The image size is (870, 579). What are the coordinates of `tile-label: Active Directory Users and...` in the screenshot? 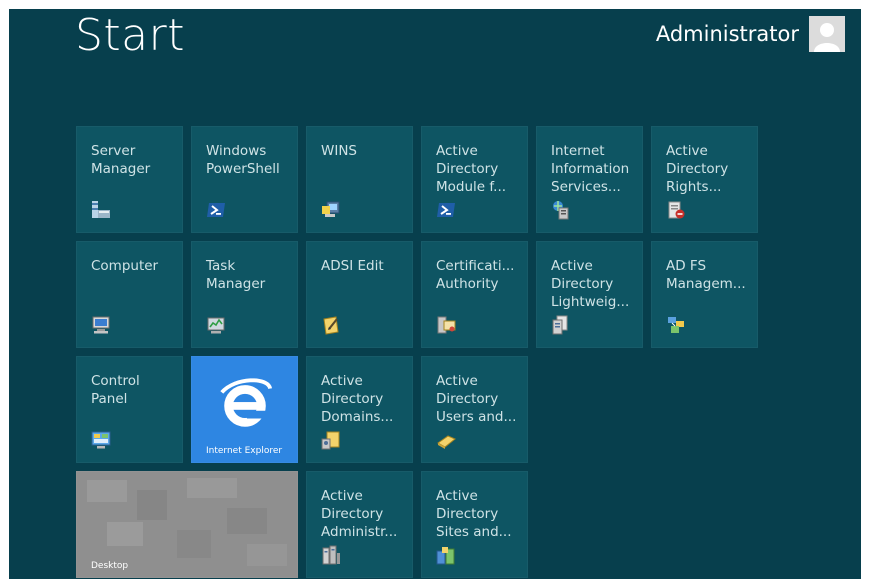 It's located at (476, 399).